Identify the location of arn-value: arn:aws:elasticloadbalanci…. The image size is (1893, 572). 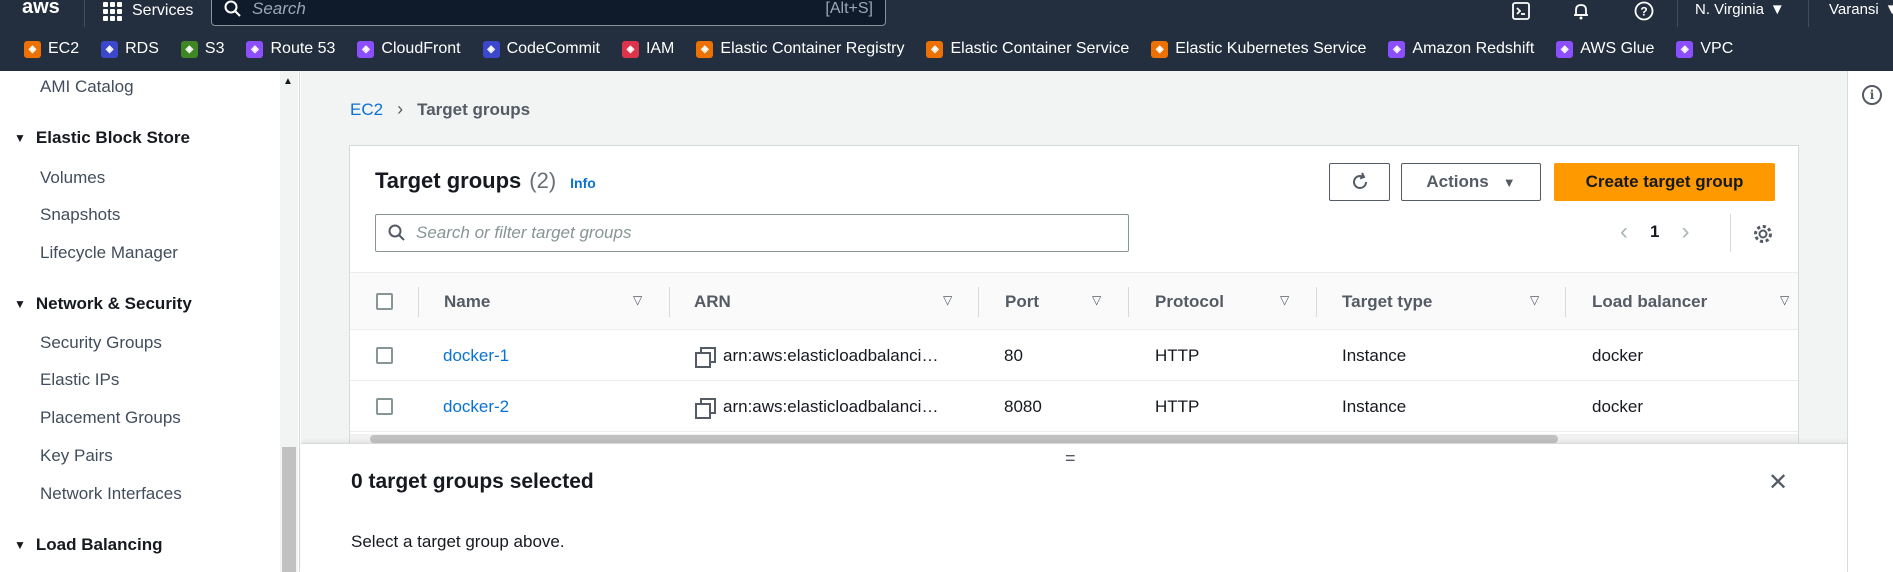
(831, 355).